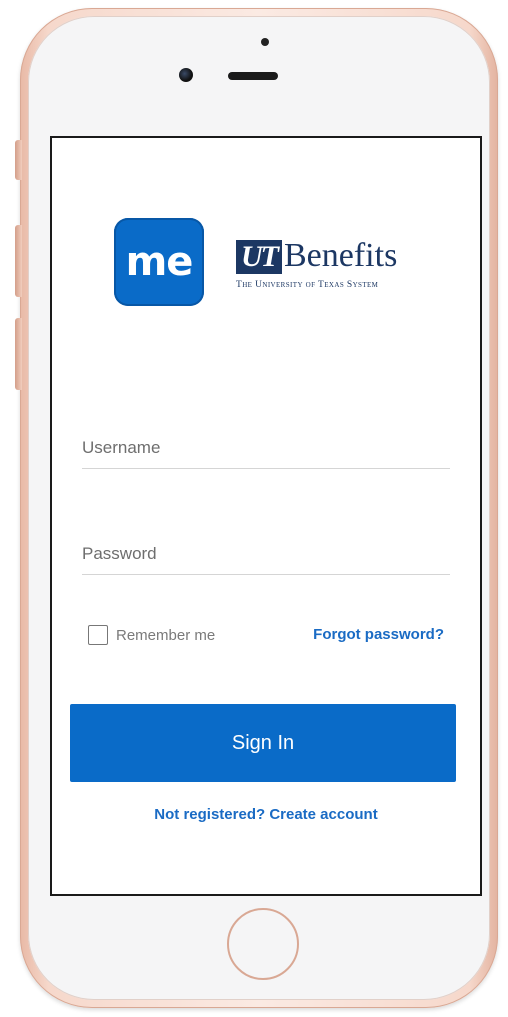 This screenshot has height=1017, width=508. I want to click on password-input, so click(266, 554).